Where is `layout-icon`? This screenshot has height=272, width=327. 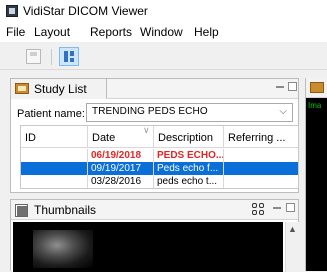
layout-icon is located at coordinates (69, 56).